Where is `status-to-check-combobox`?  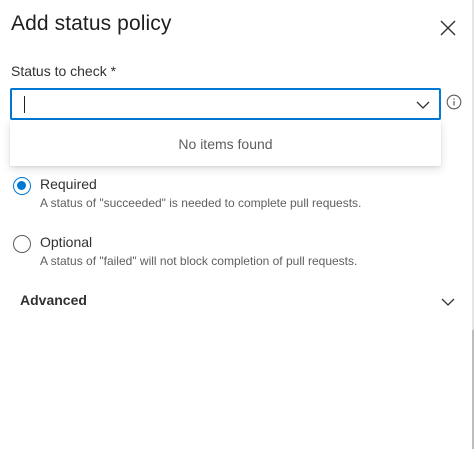 status-to-check-combobox is located at coordinates (225, 104).